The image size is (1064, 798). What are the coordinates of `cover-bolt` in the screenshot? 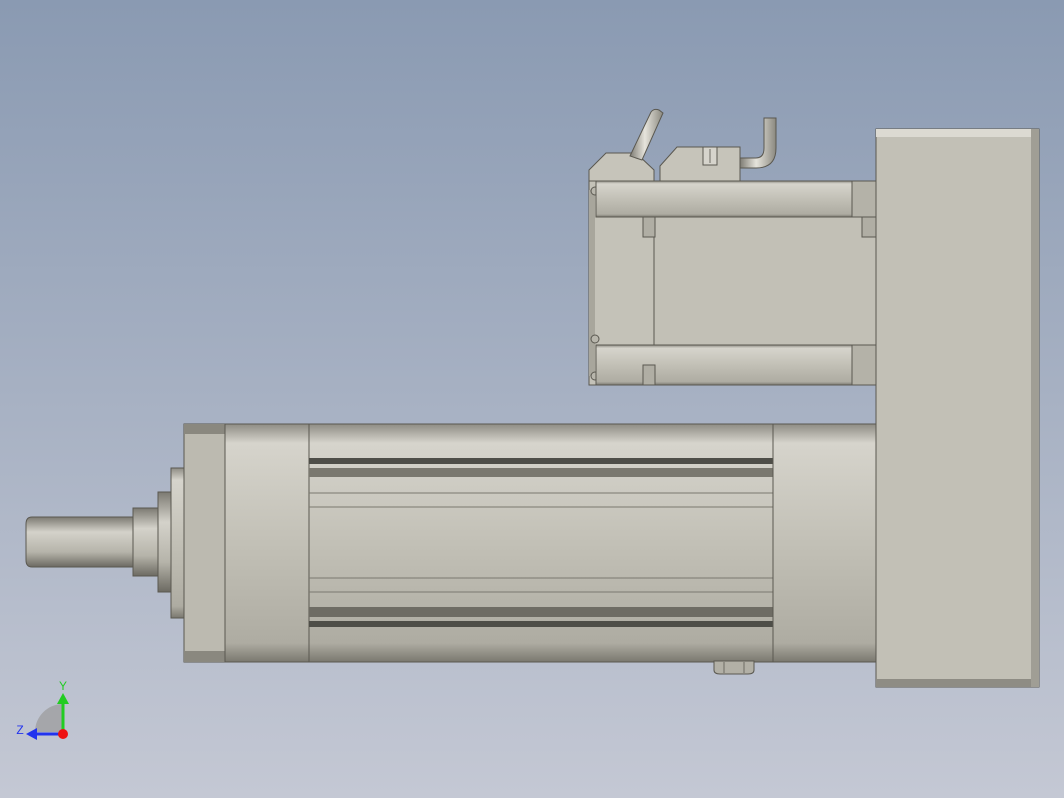 It's located at (595, 339).